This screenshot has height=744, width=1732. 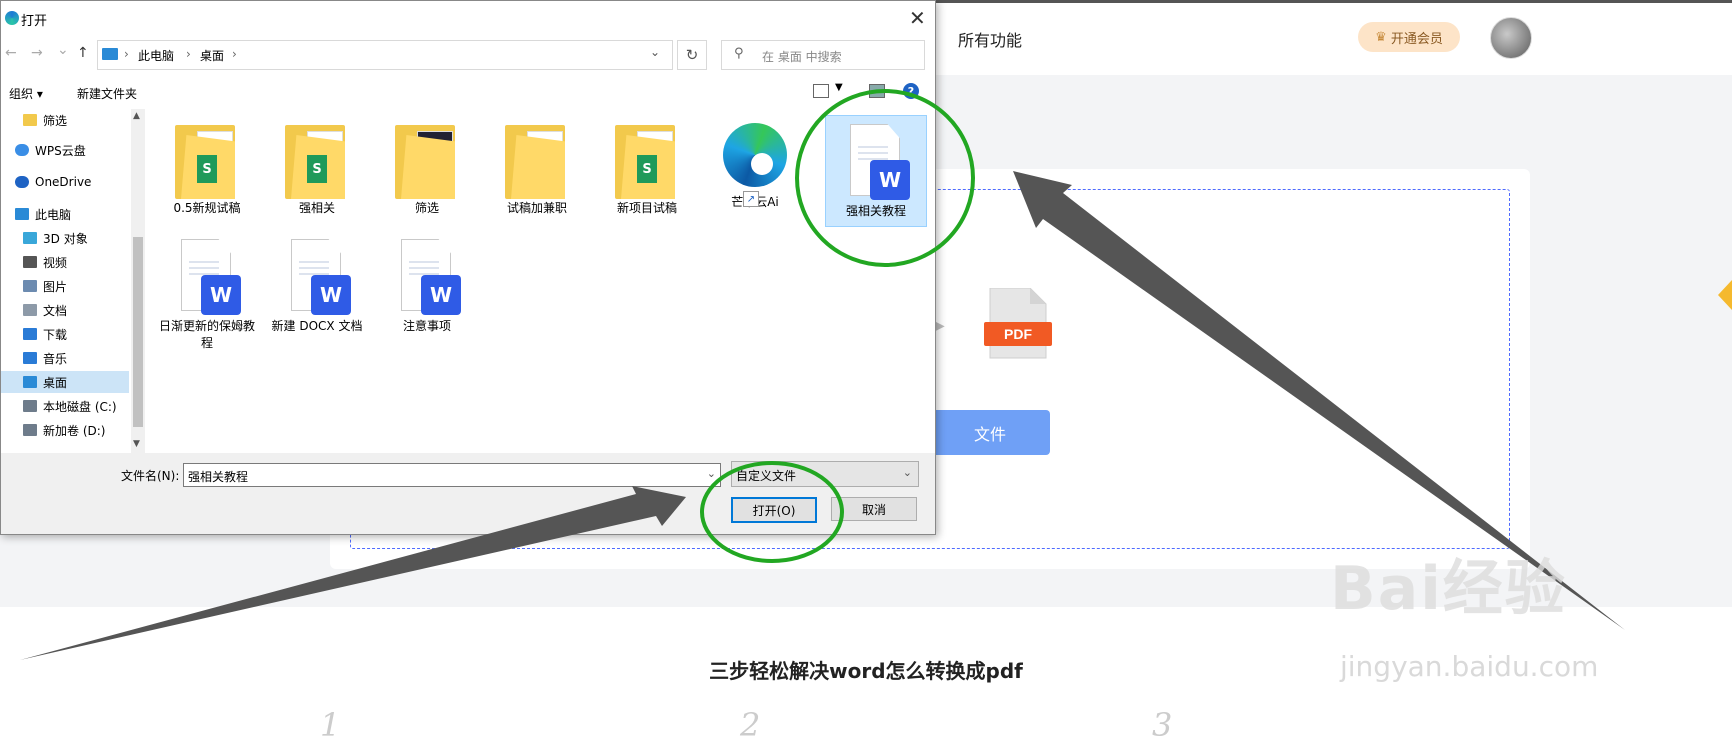 What do you see at coordinates (426, 326) in the screenshot?
I see `file-name: 注意事项` at bounding box center [426, 326].